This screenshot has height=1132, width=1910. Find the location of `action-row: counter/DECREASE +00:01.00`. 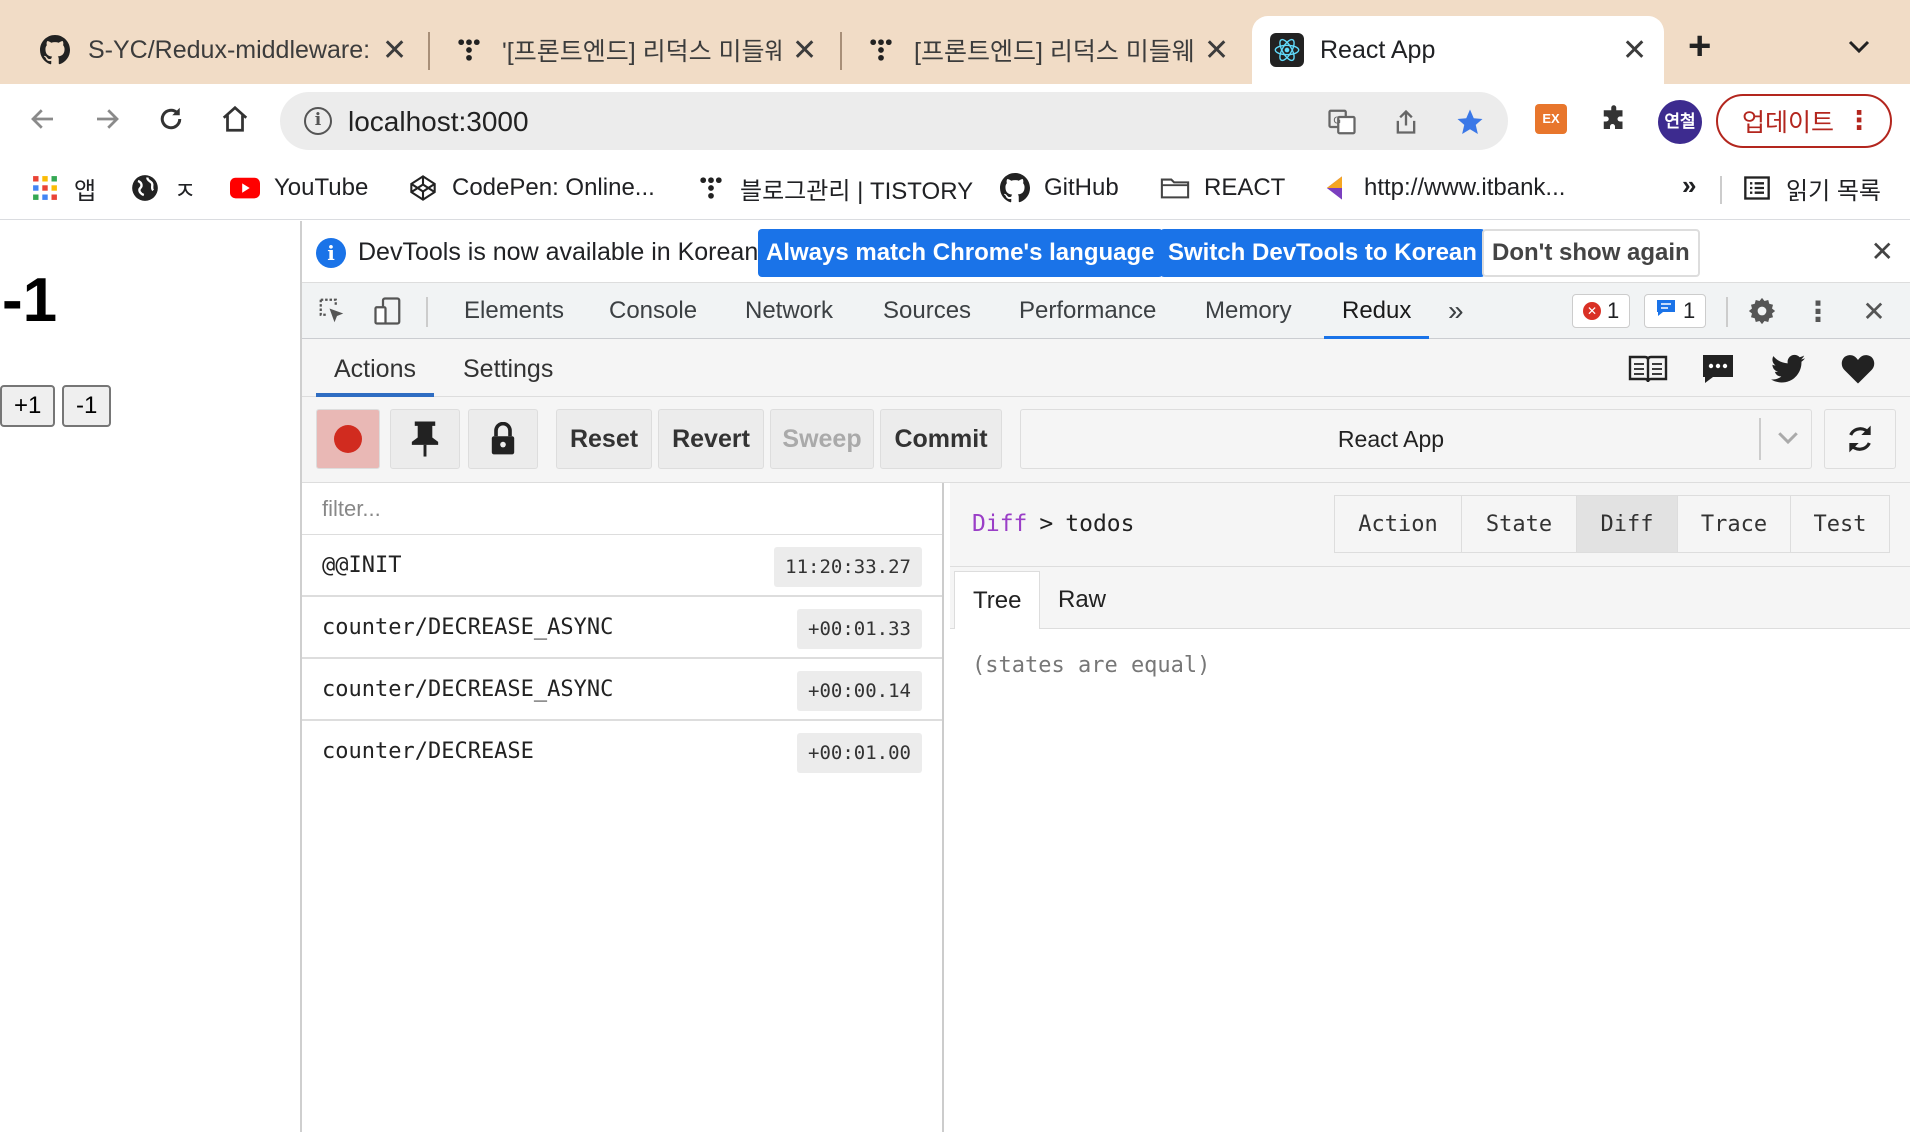

action-row: counter/DECREASE +00:01.00 is located at coordinates (622, 752).